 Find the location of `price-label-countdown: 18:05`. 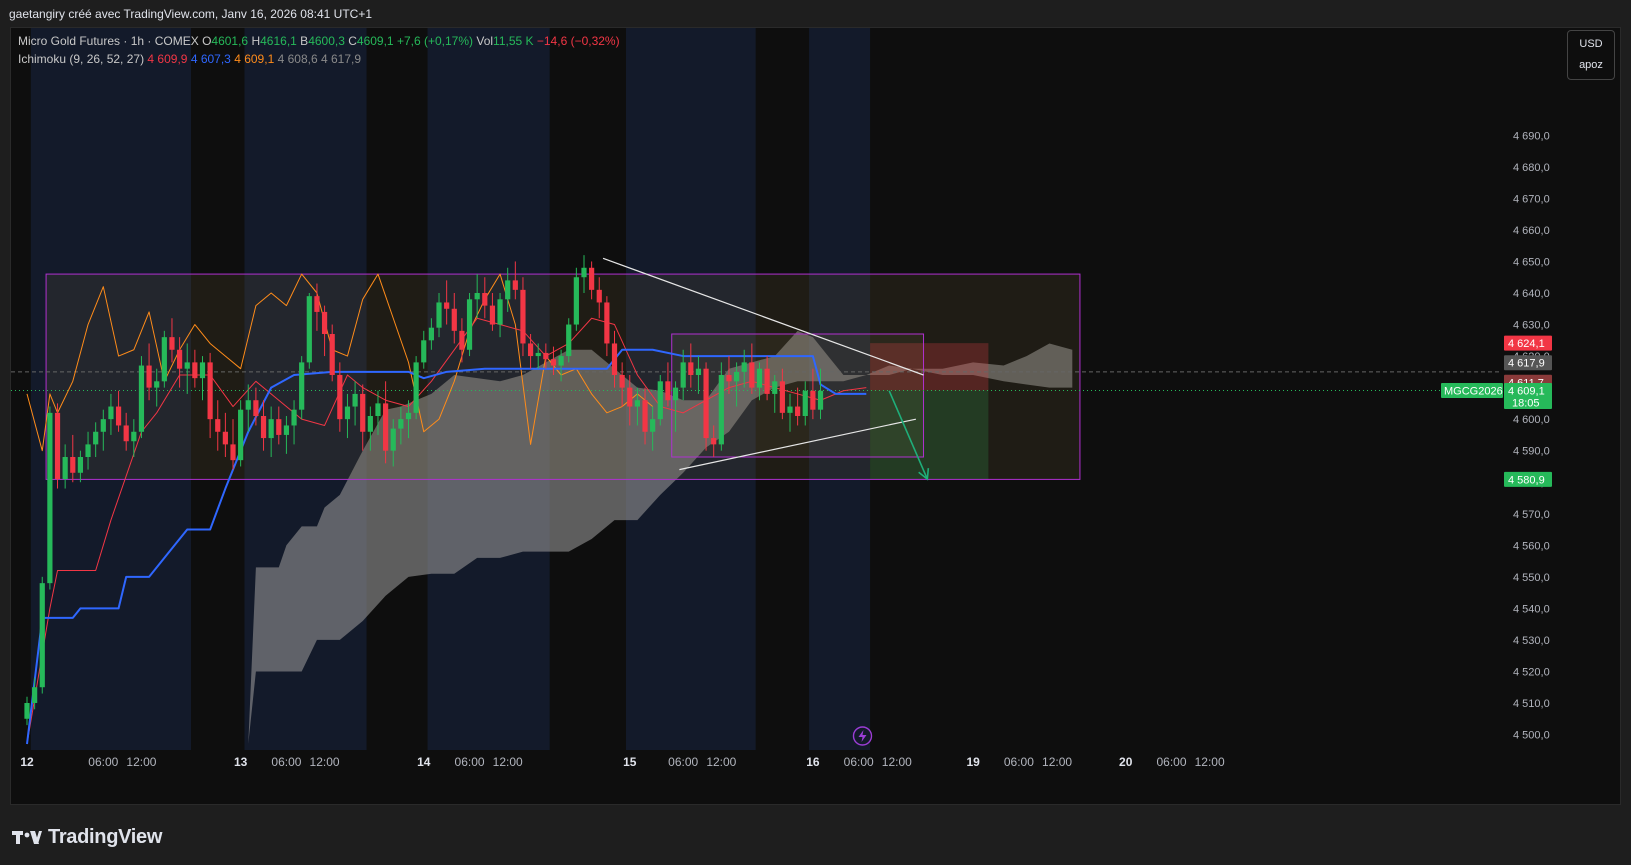

price-label-countdown: 18:05 is located at coordinates (1526, 403).